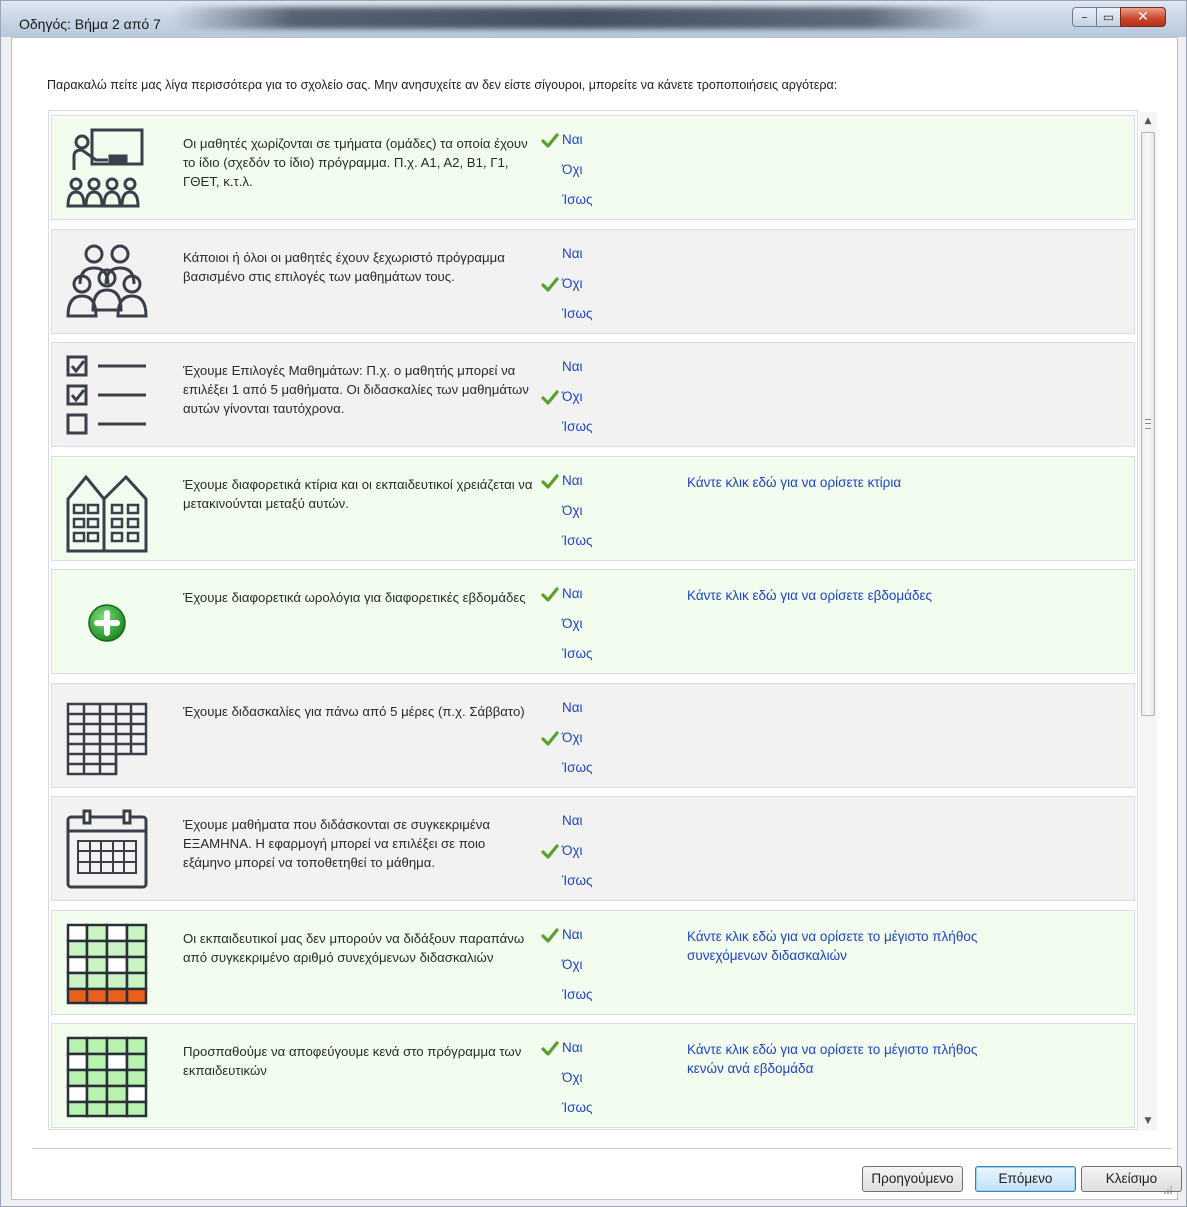 Image resolution: width=1187 pixels, height=1207 pixels. Describe the element at coordinates (107, 510) in the screenshot. I see `buildings-icon` at that location.